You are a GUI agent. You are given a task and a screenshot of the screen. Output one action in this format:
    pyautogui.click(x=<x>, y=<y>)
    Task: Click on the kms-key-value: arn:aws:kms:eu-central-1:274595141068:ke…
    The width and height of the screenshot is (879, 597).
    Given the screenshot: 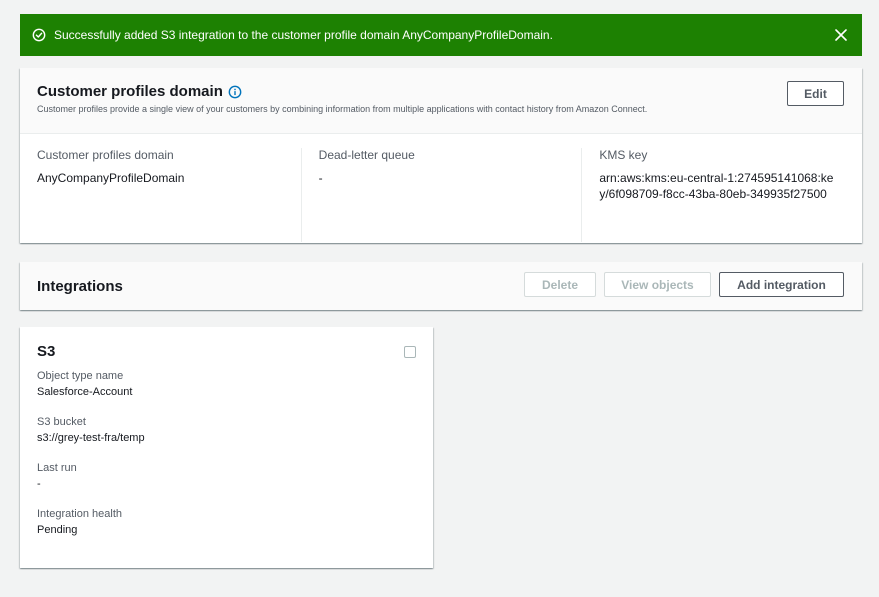 What is the action you would take?
    pyautogui.click(x=716, y=186)
    